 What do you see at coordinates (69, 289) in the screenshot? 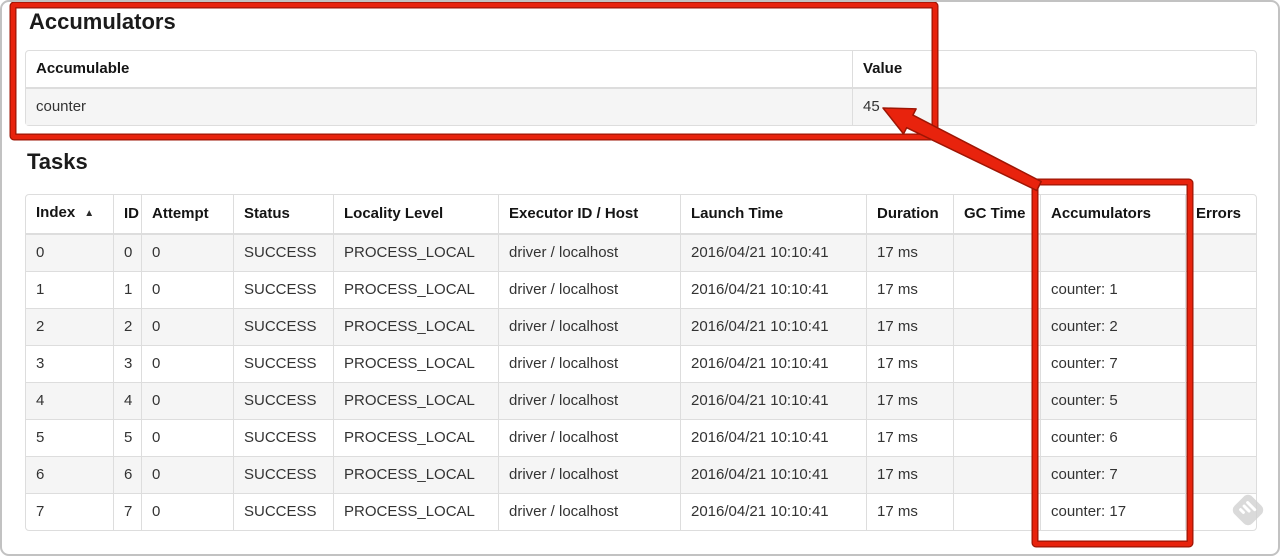
I see `task-cell-index: 1` at bounding box center [69, 289].